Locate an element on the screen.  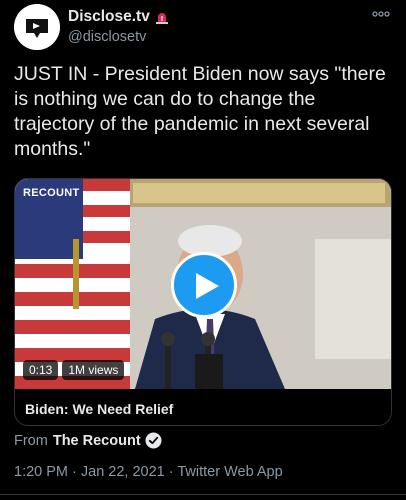
tweet-timestamp: 1:20 PM · Jan 22, 2021 · Twitter Web App is located at coordinates (148, 472).